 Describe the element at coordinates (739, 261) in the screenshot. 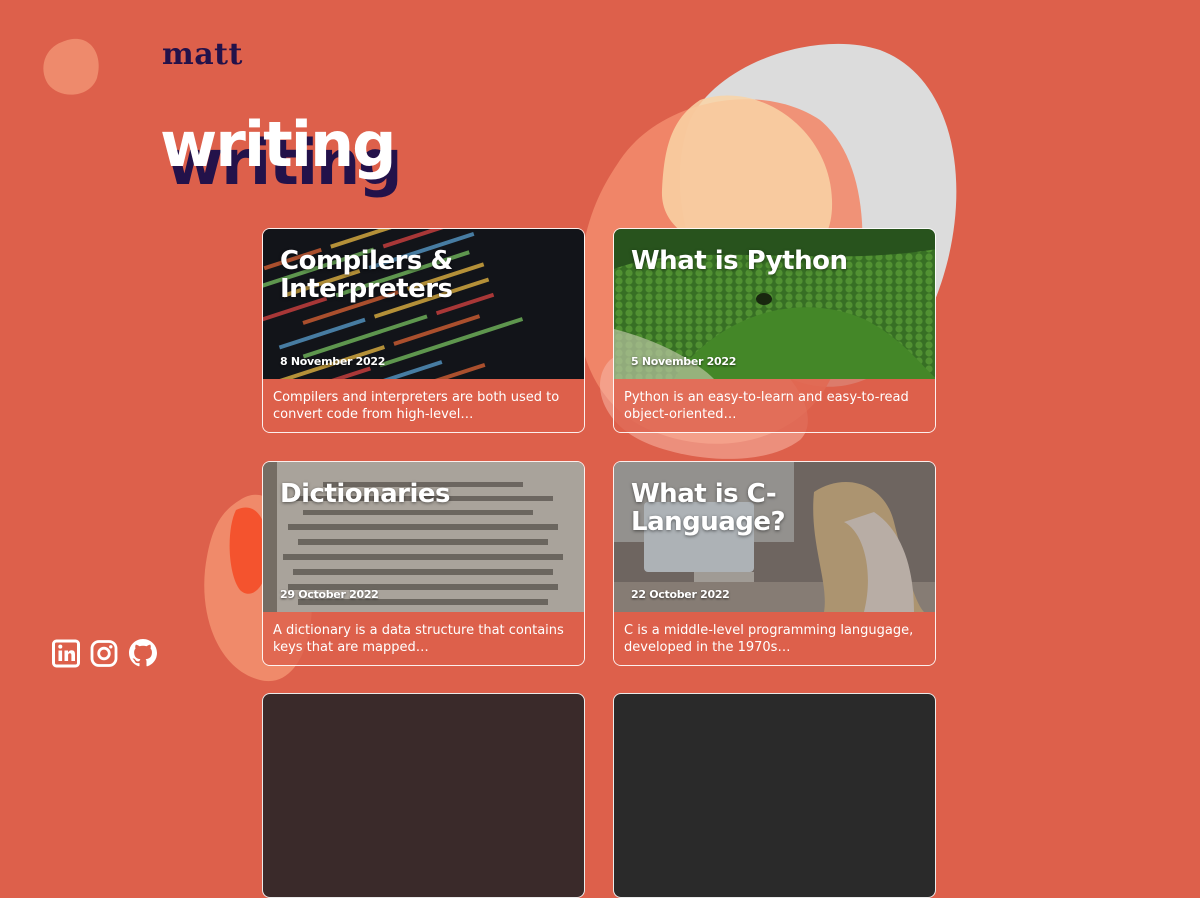

I see `article-title: What is Python` at that location.